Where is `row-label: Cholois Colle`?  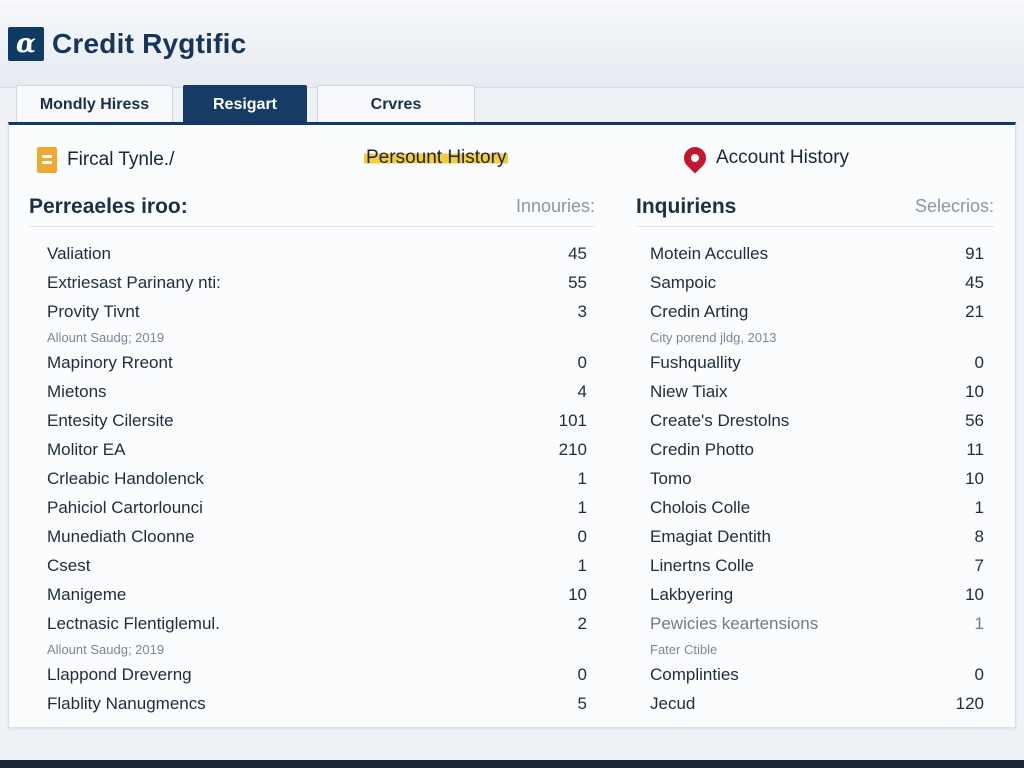
row-label: Cholois Colle is located at coordinates (700, 507).